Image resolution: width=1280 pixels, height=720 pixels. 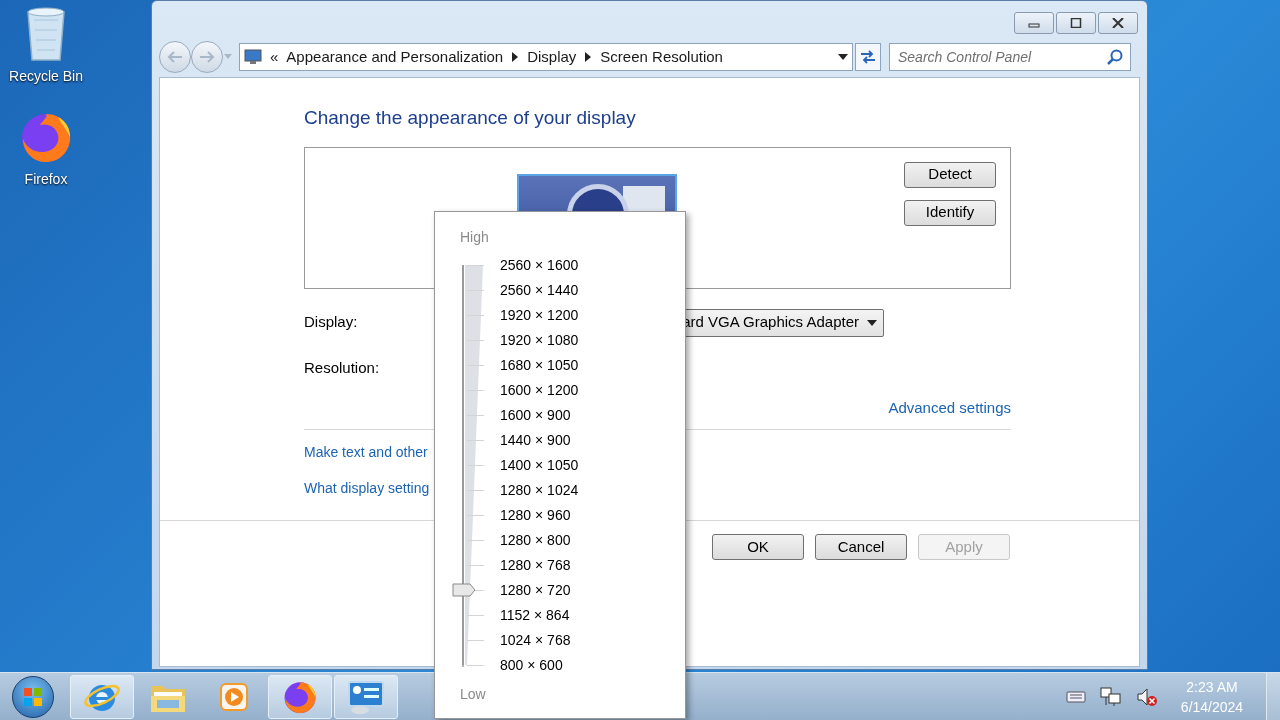 I want to click on field-label: Display:, so click(x=331, y=322).